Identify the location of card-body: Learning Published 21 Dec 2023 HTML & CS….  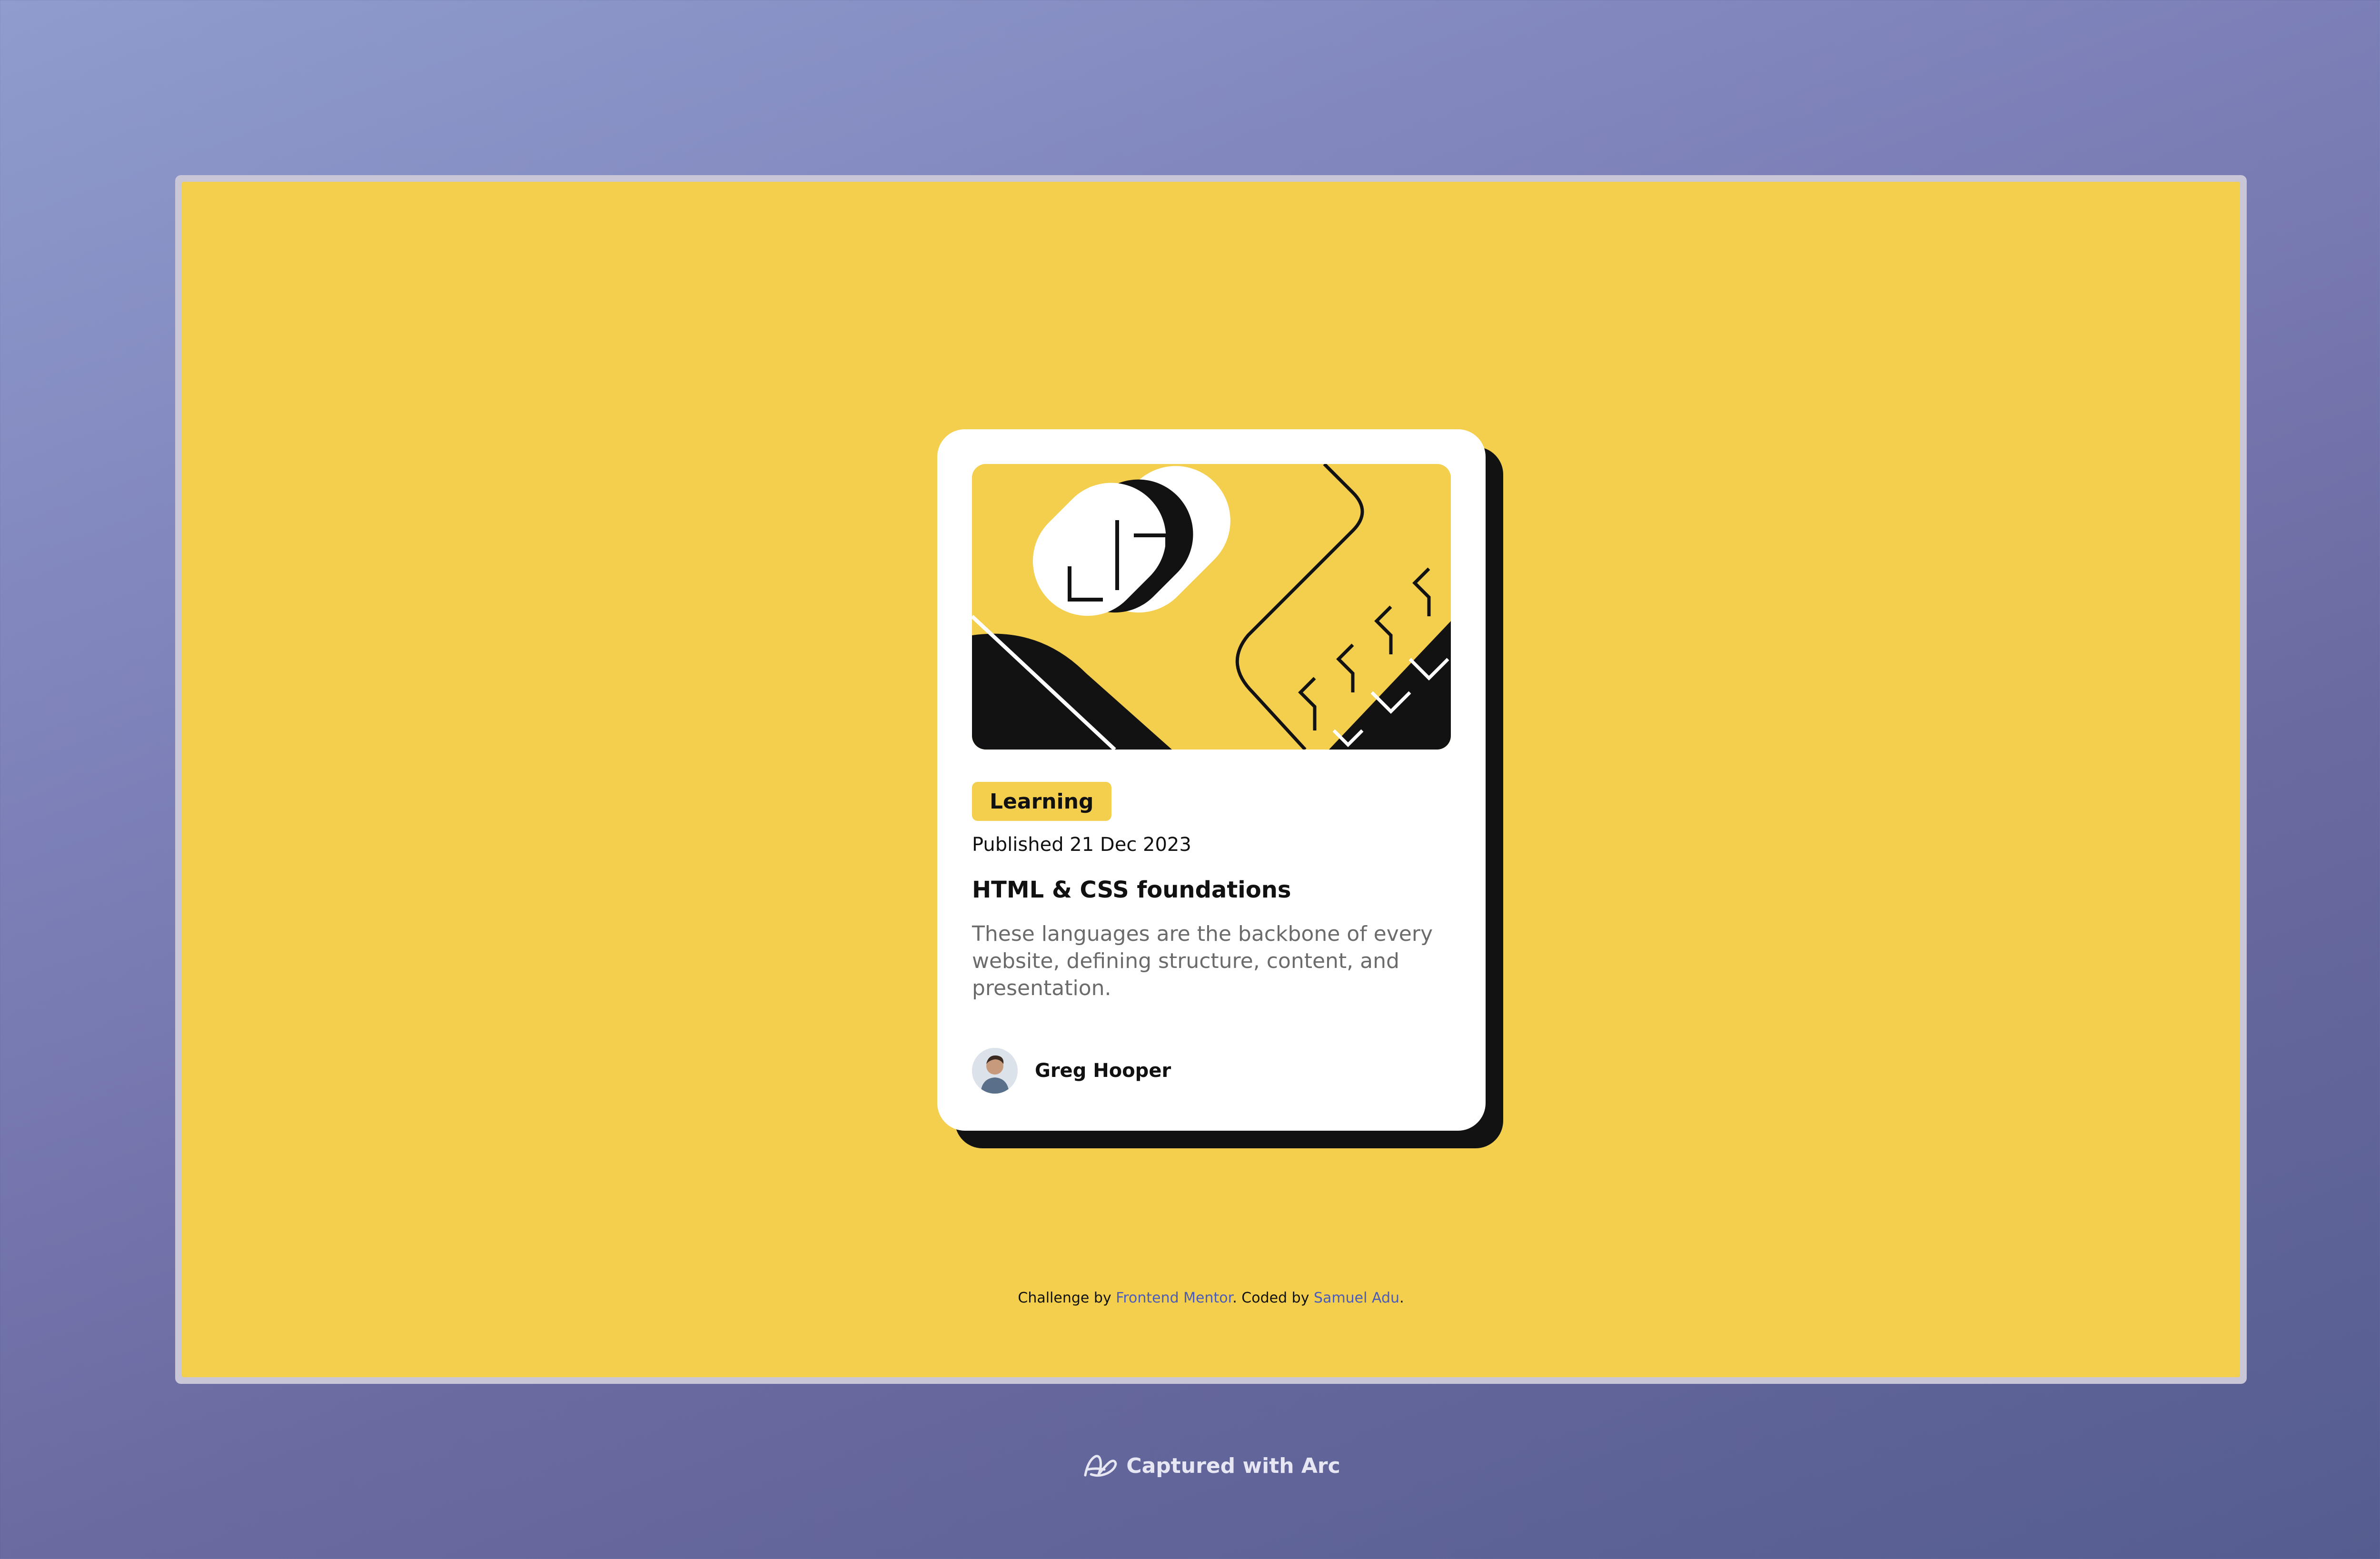
(1211, 780).